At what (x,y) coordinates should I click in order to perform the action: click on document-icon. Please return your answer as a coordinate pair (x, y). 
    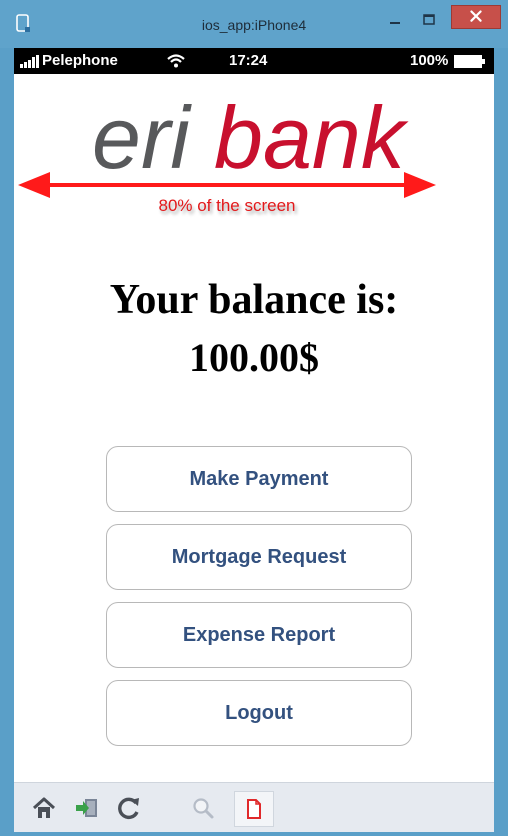
    Looking at the image, I should click on (254, 809).